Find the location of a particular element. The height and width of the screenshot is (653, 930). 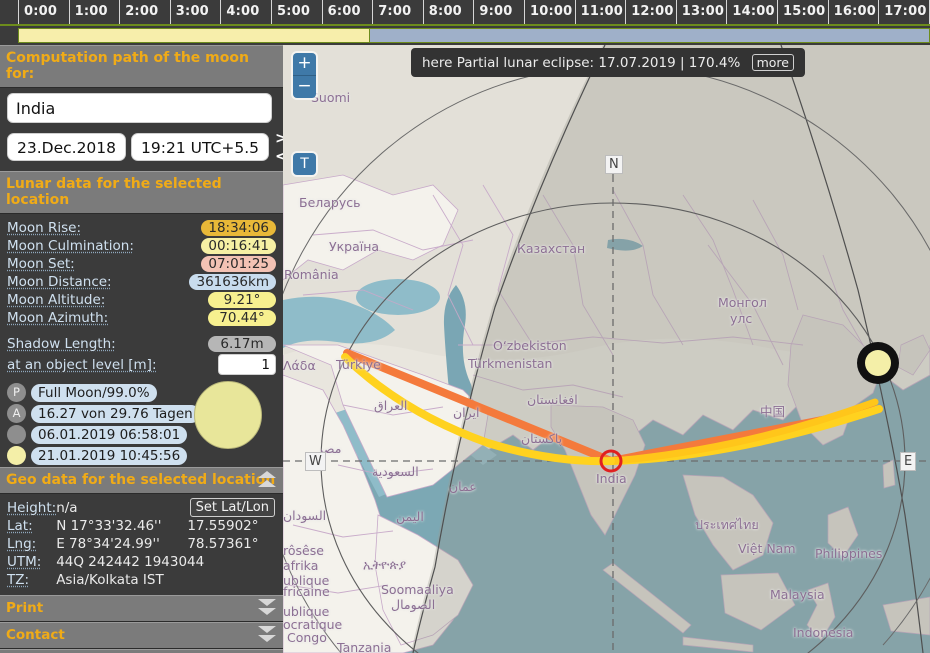

map-place-label: Беларусь is located at coordinates (330, 202).